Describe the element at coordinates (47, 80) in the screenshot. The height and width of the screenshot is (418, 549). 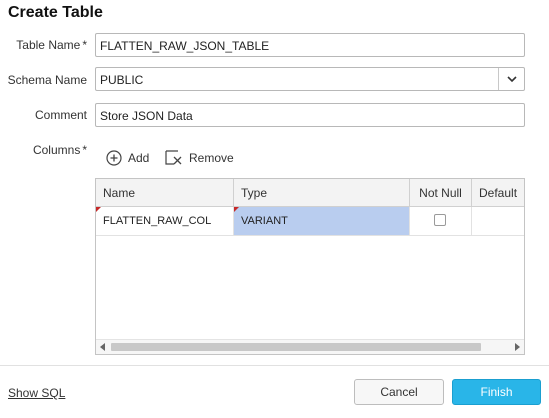
I see `schema-name-label: Schema Name` at that location.